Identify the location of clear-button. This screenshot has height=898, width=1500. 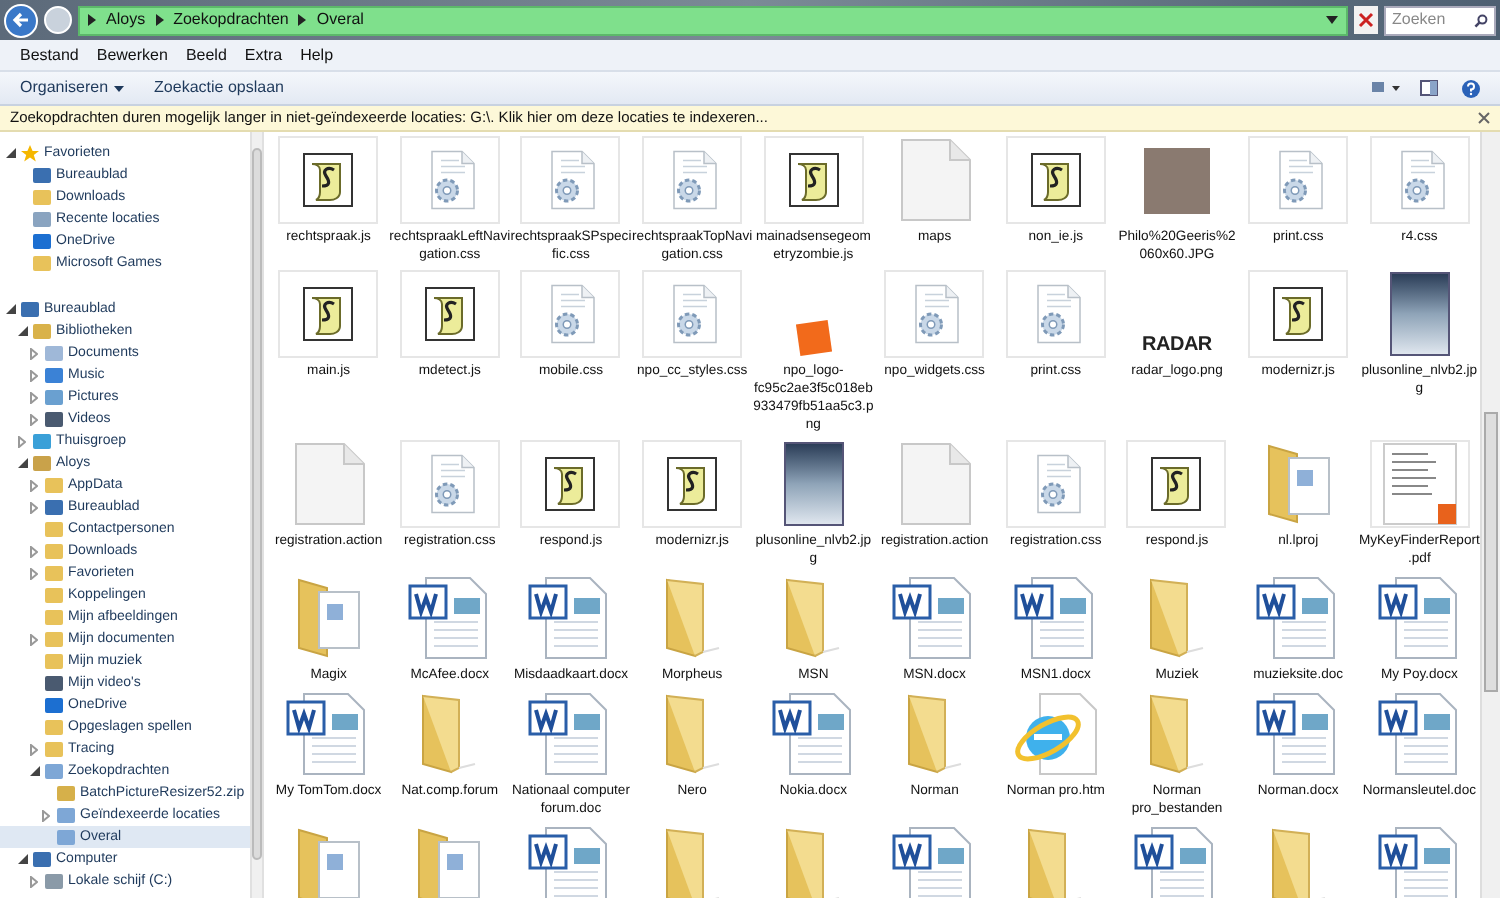
(1366, 20).